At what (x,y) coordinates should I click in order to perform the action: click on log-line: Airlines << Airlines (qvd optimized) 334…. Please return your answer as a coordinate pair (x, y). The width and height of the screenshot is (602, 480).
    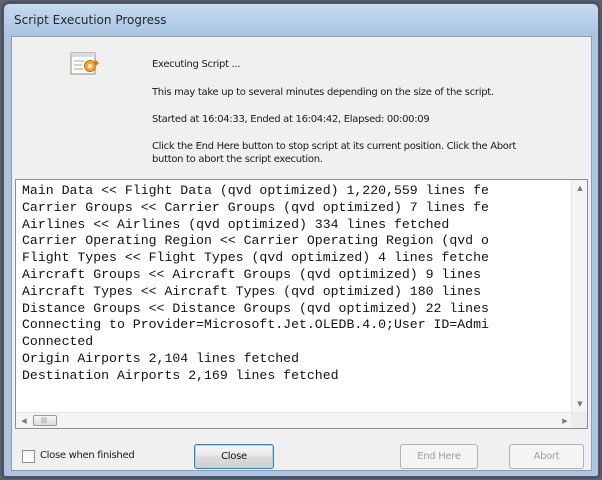
    Looking at the image, I should click on (236, 224).